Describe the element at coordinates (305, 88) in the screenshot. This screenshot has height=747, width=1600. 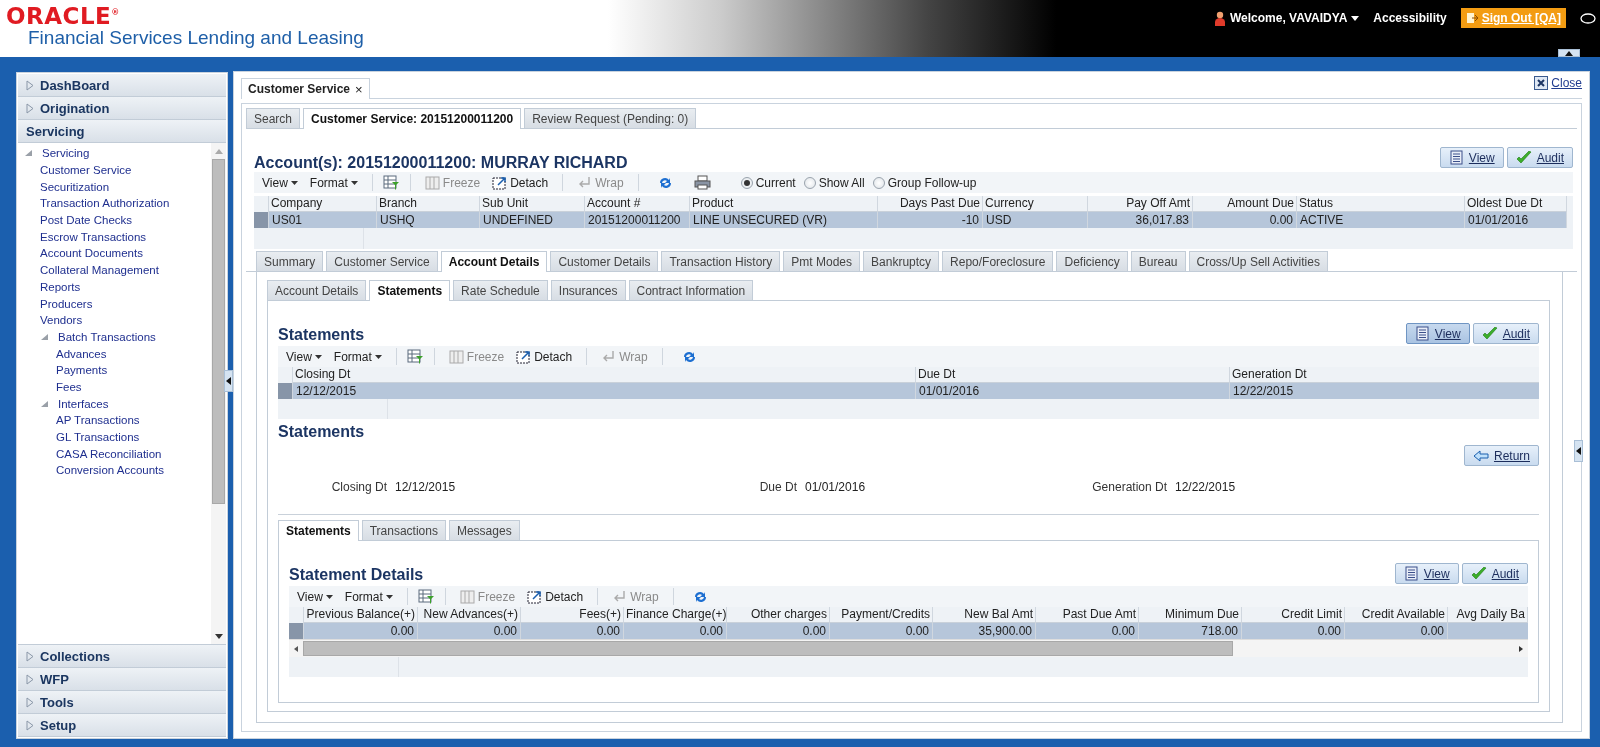
I see `page-tab: Customer Service ×` at that location.